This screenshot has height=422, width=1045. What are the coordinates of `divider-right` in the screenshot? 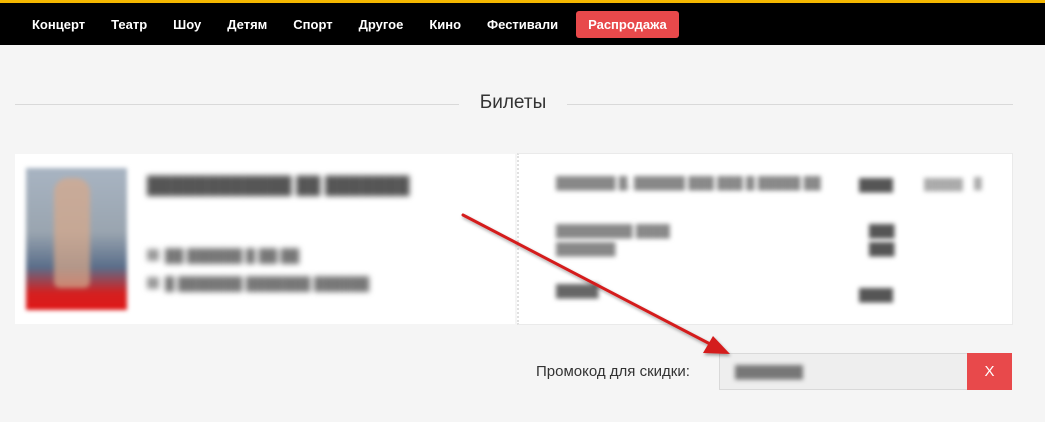 It's located at (790, 104).